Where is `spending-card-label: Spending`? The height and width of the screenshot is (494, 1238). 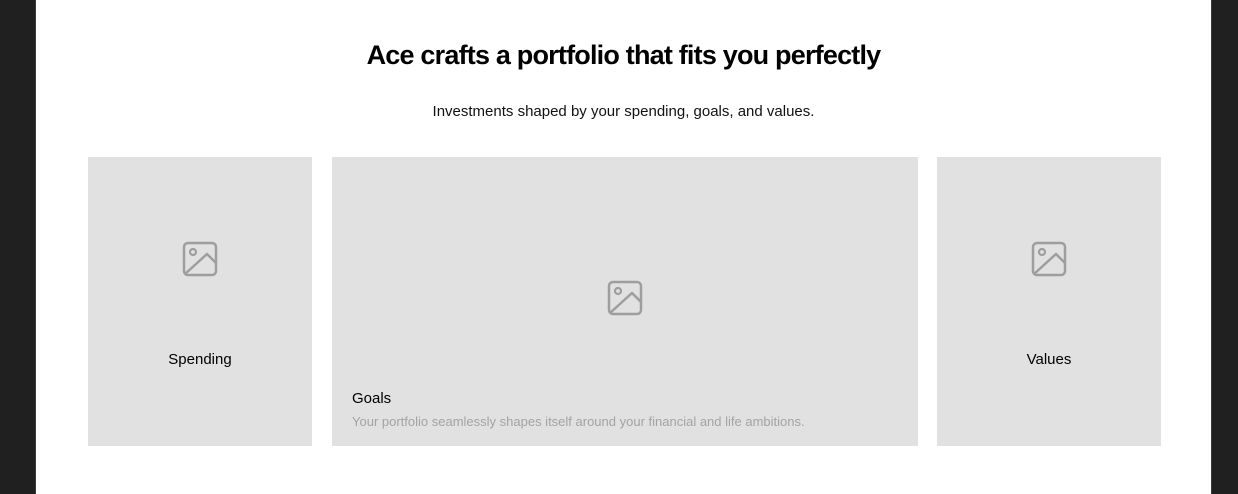
spending-card-label: Spending is located at coordinates (200, 359).